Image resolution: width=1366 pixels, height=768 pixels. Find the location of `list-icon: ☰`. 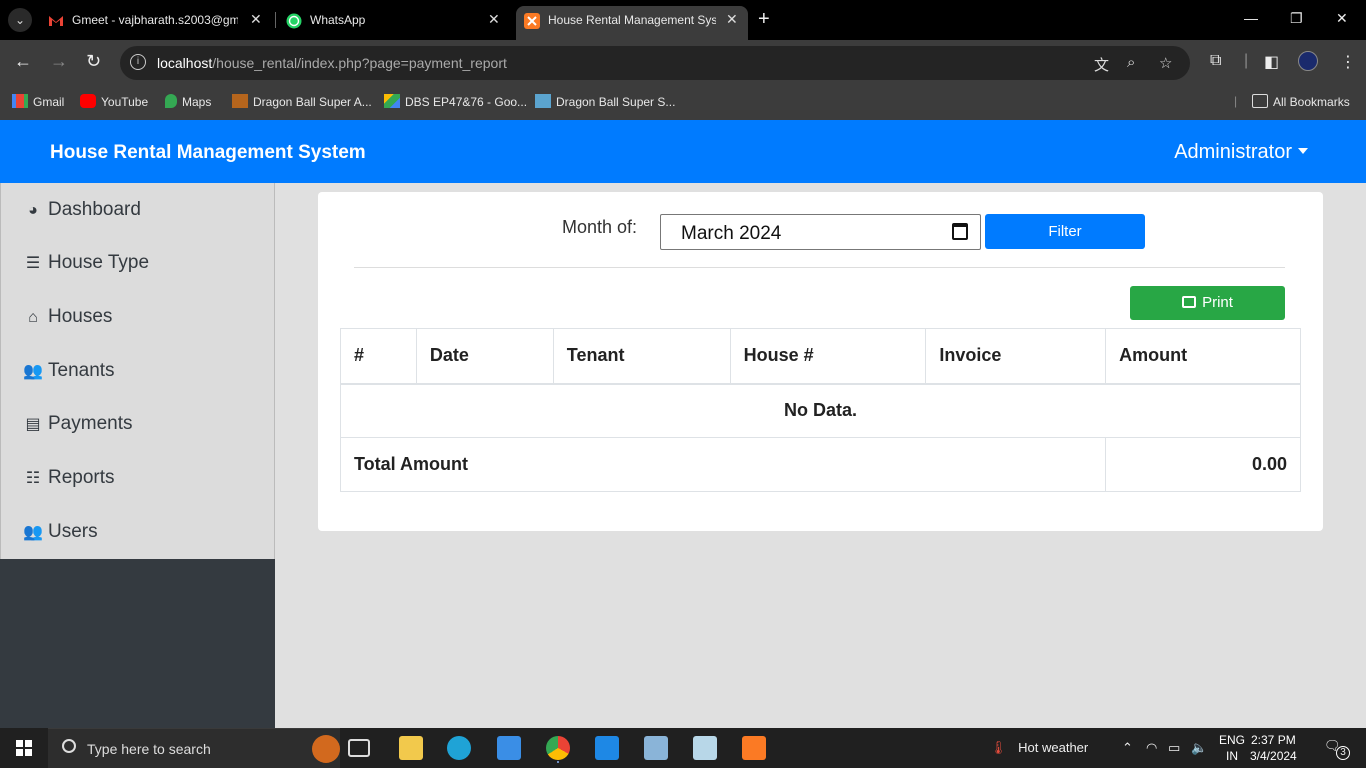

list-icon: ☰ is located at coordinates (33, 263).